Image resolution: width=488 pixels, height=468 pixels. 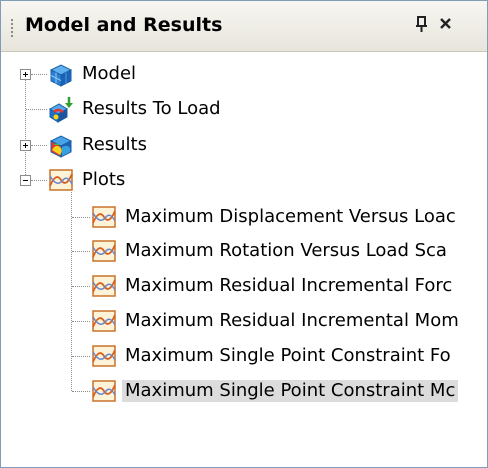 I want to click on tree-node-results: Results, so click(x=147, y=145).